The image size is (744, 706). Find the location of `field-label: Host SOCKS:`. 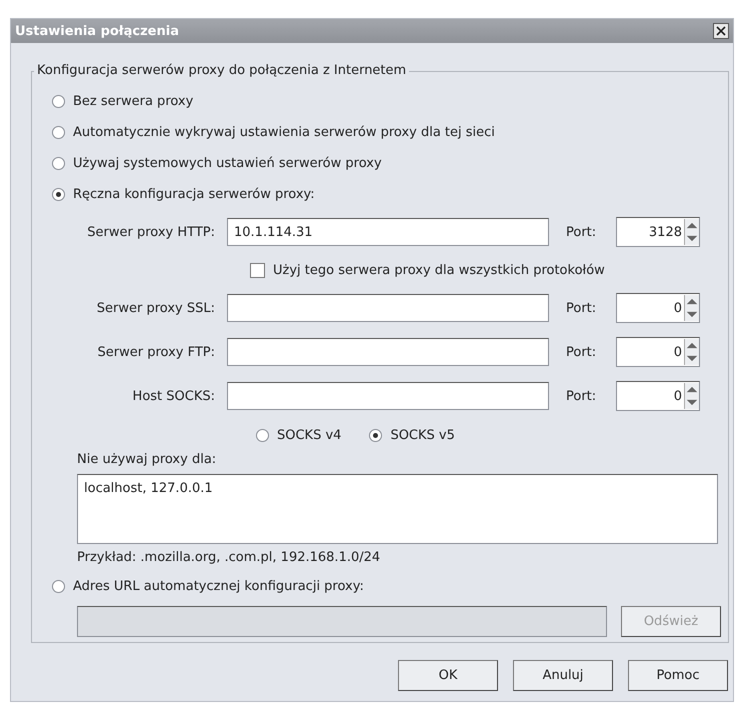

field-label: Host SOCKS: is located at coordinates (174, 396).